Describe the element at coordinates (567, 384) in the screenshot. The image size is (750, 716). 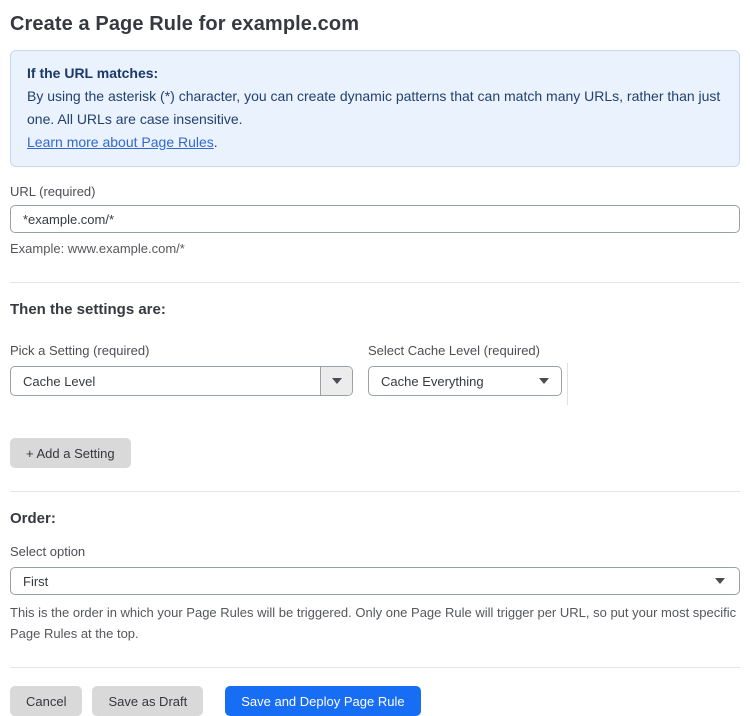
I see `setting-group-divider` at that location.